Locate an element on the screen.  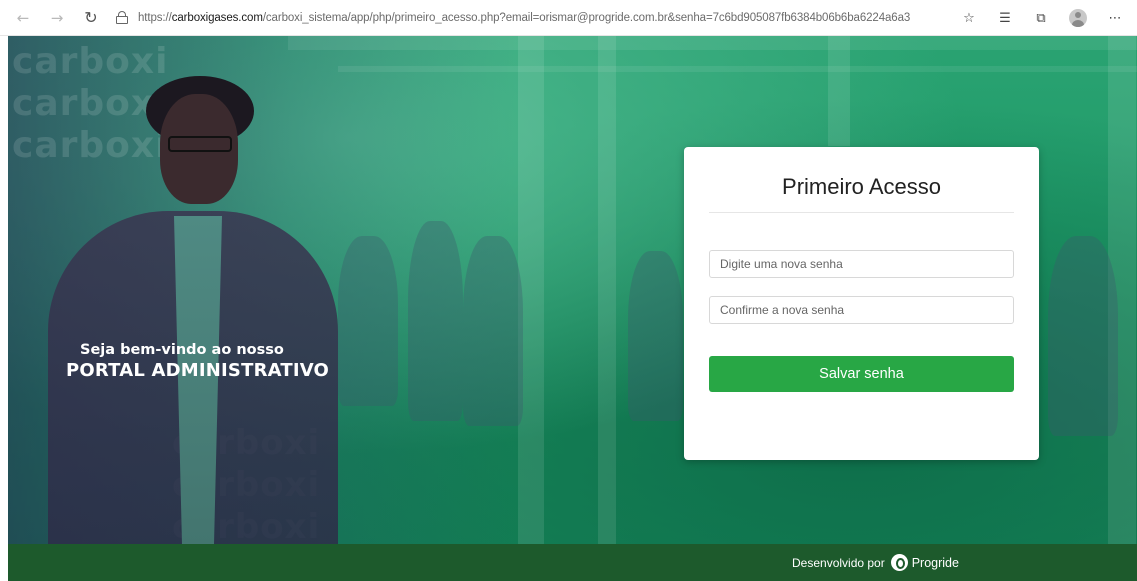
more-icon: ⋯ is located at coordinates (1115, 18).